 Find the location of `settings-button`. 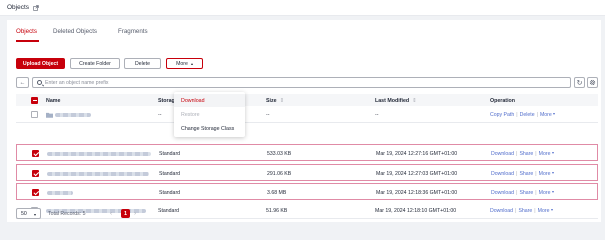

settings-button is located at coordinates (592, 82).